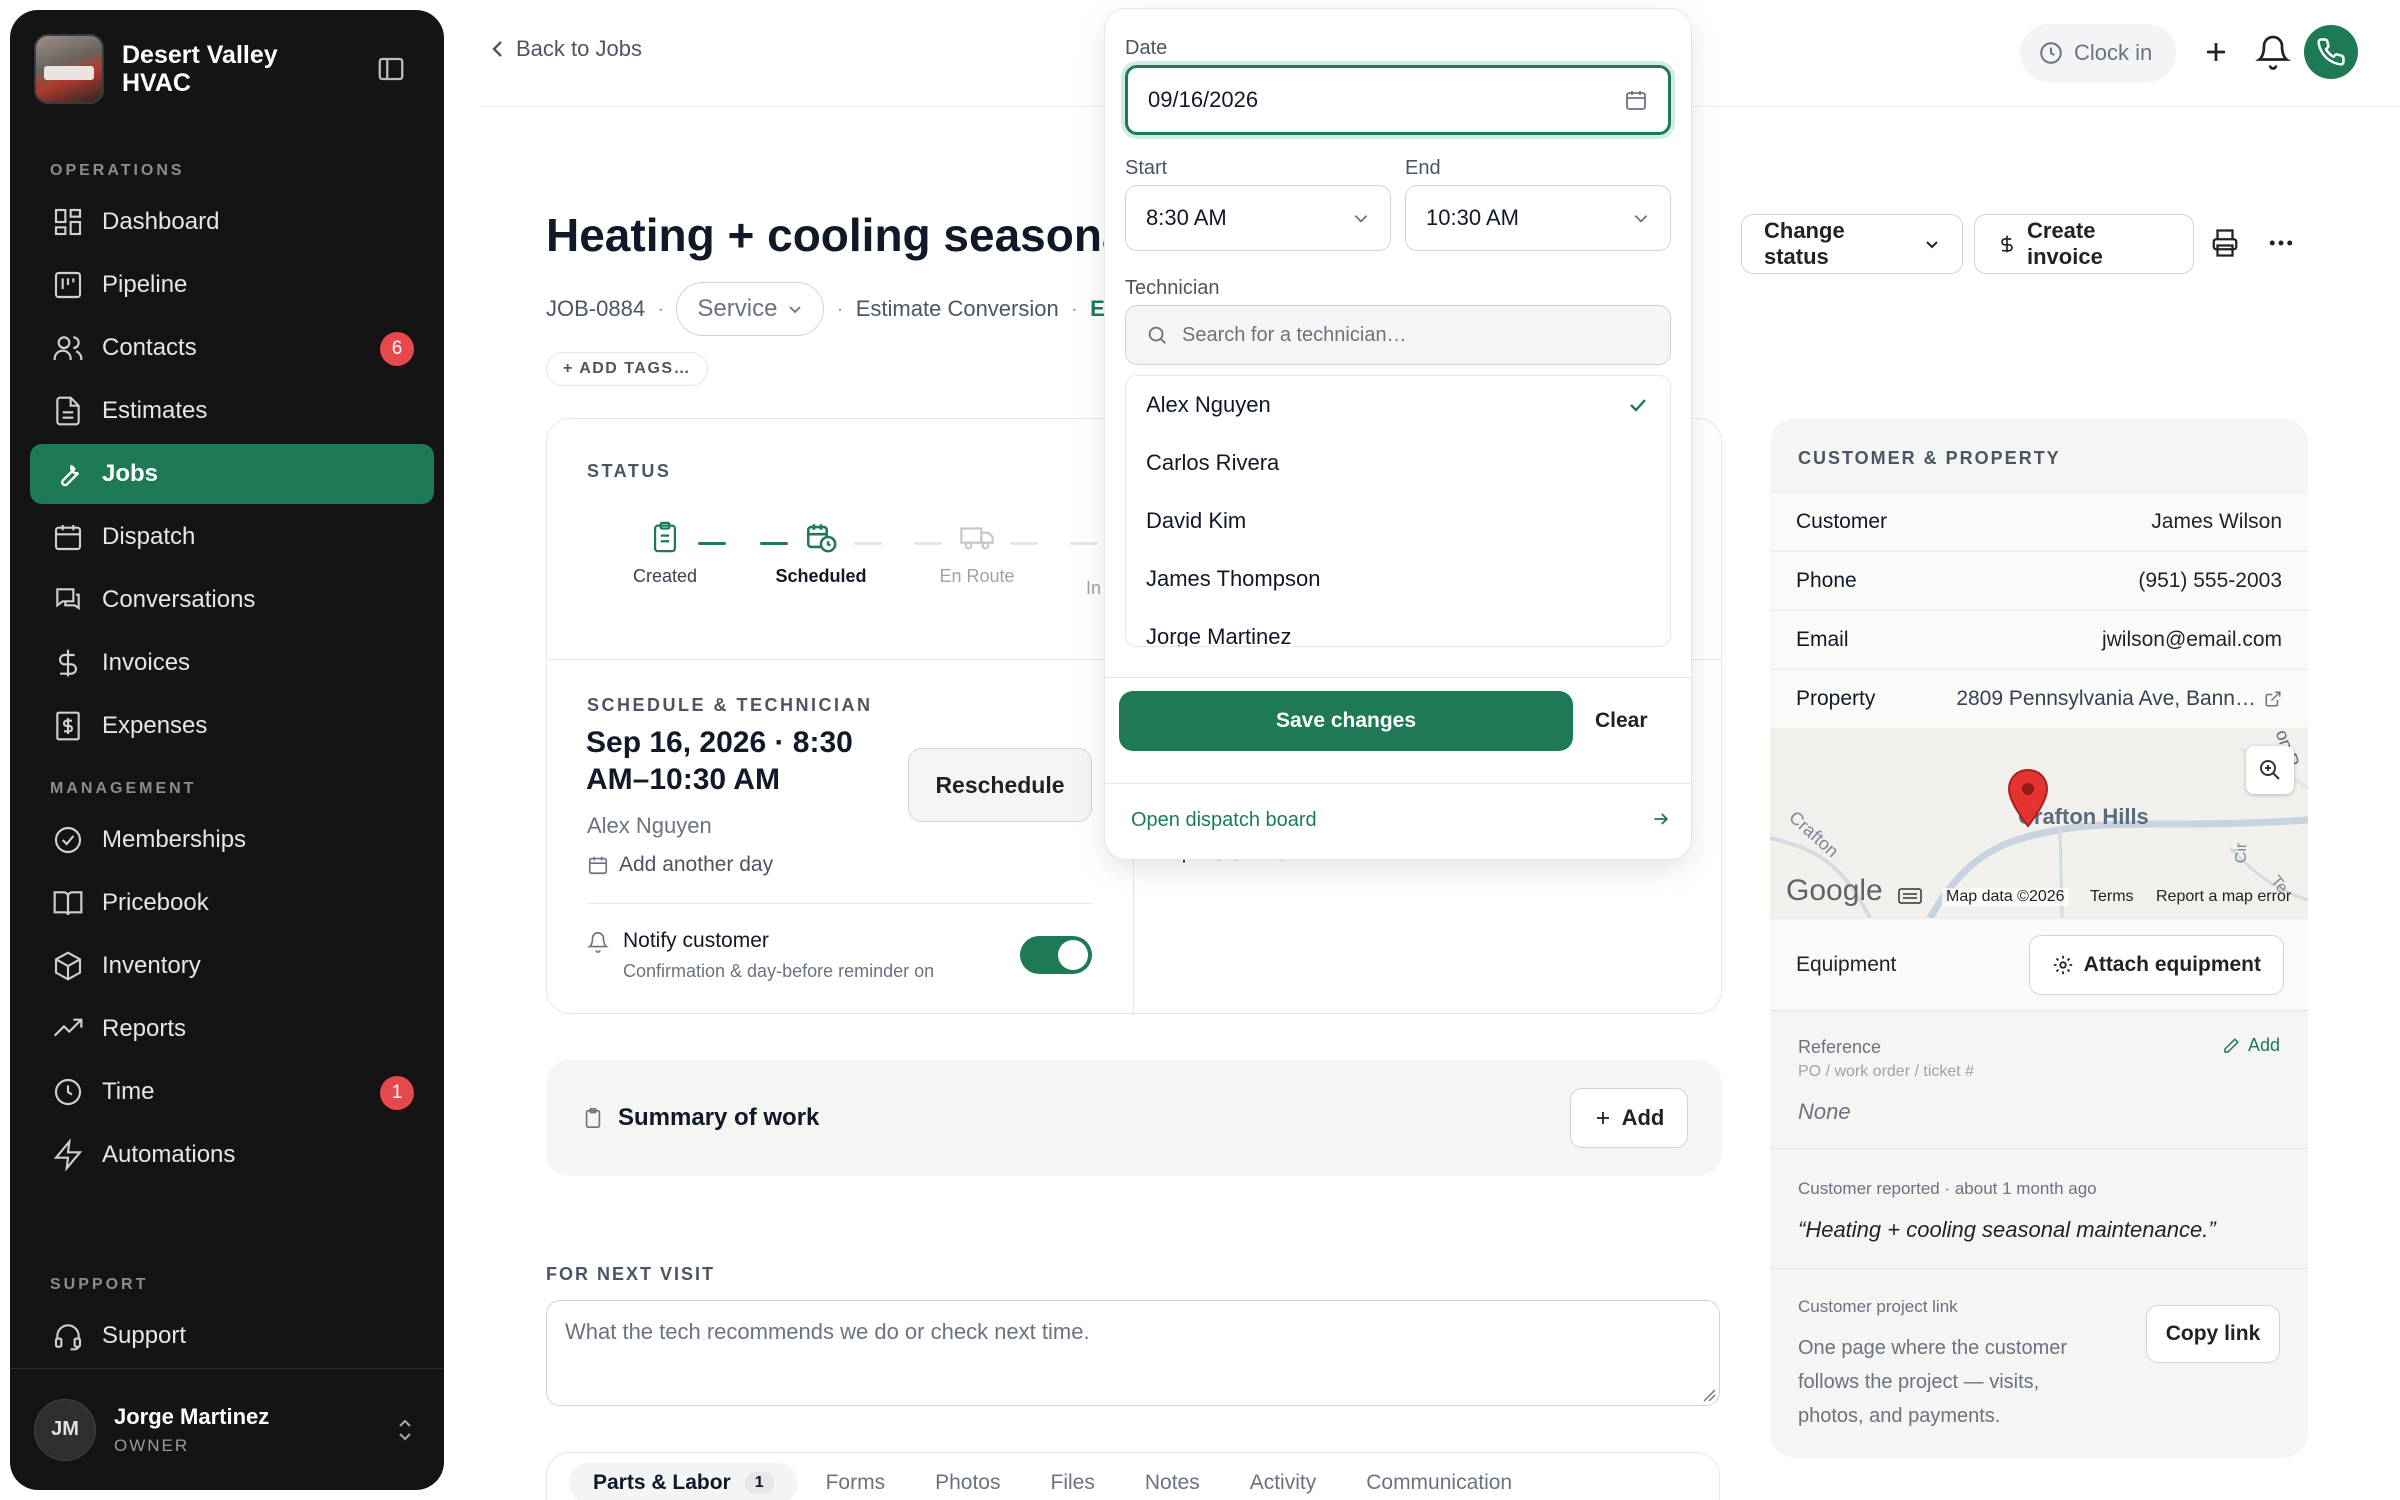 The height and width of the screenshot is (1500, 2400). What do you see at coordinates (2216, 52) in the screenshot?
I see `plus-icon` at bounding box center [2216, 52].